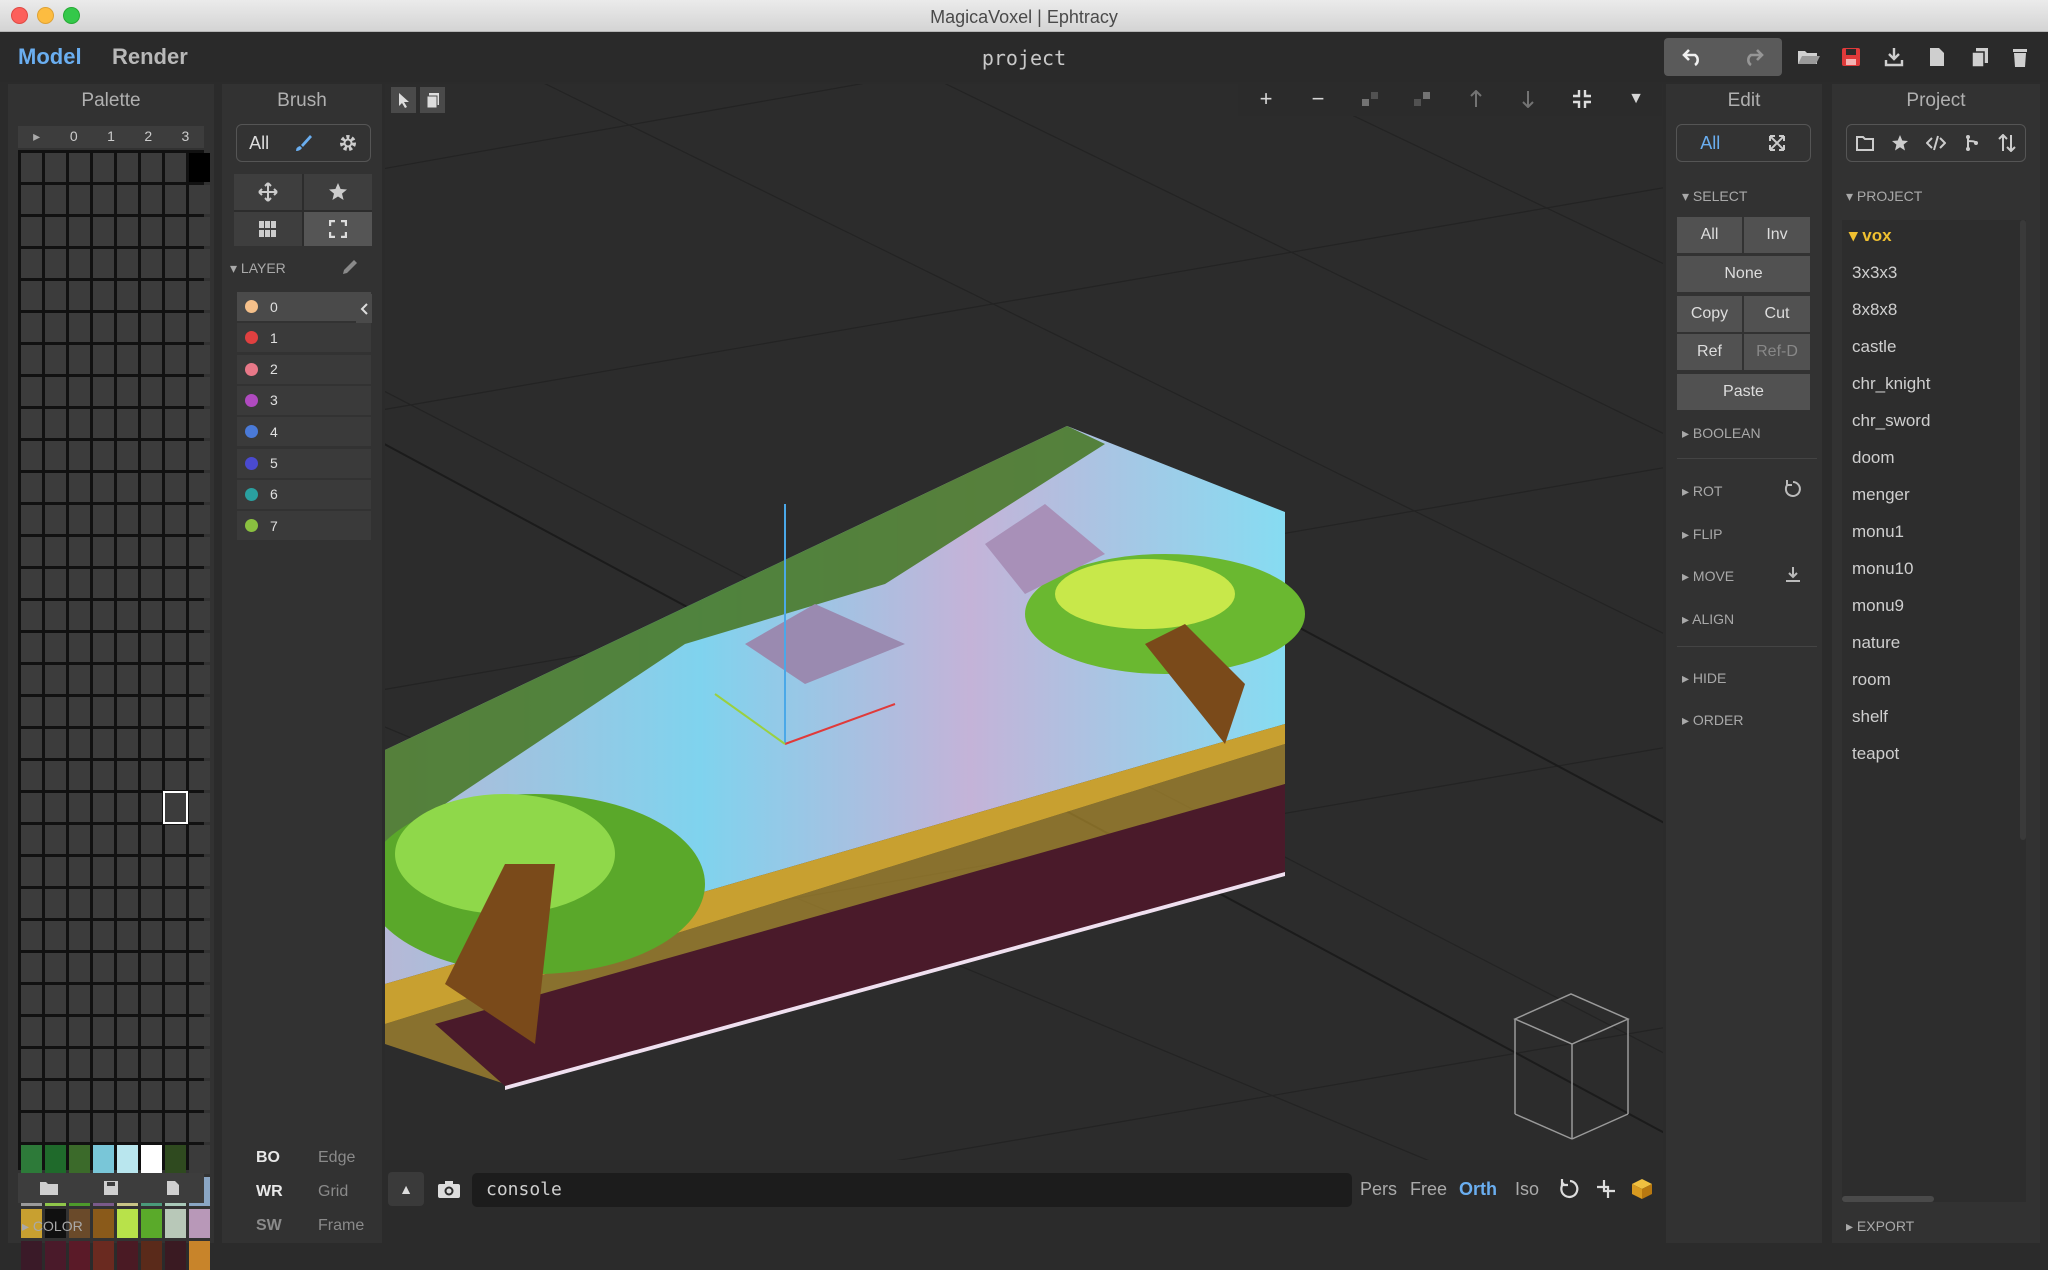 Image resolution: width=2048 pixels, height=1270 pixels. I want to click on camera-icon, so click(449, 1189).